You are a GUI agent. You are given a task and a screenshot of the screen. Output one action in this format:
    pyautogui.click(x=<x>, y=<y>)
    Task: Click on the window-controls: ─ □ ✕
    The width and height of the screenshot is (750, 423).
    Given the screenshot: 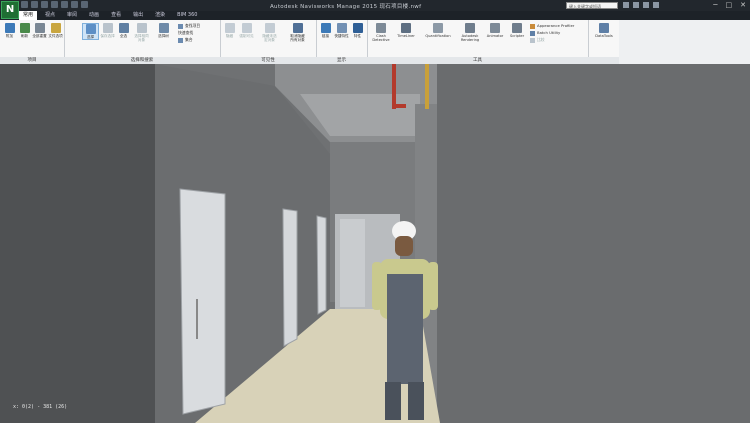 What is the action you would take?
    pyautogui.click(x=729, y=5)
    